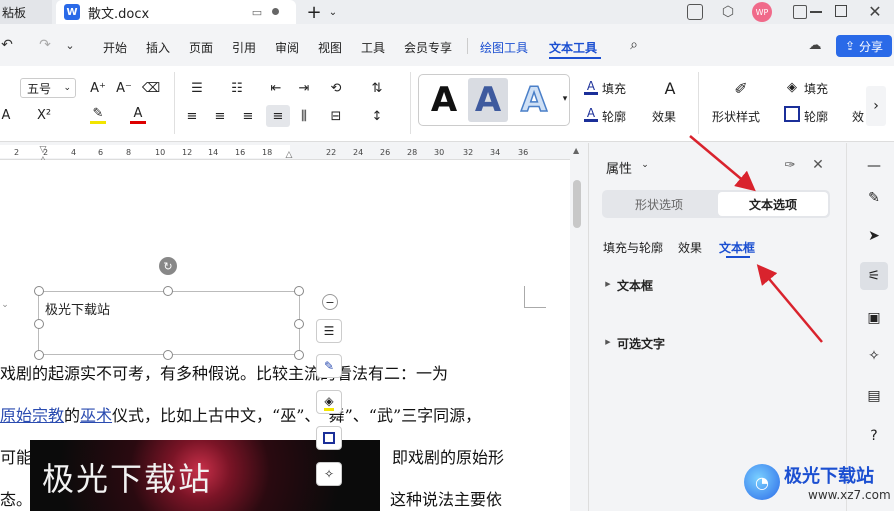  I want to click on red-arrow-to-textbox-tab, so click(789, 303).